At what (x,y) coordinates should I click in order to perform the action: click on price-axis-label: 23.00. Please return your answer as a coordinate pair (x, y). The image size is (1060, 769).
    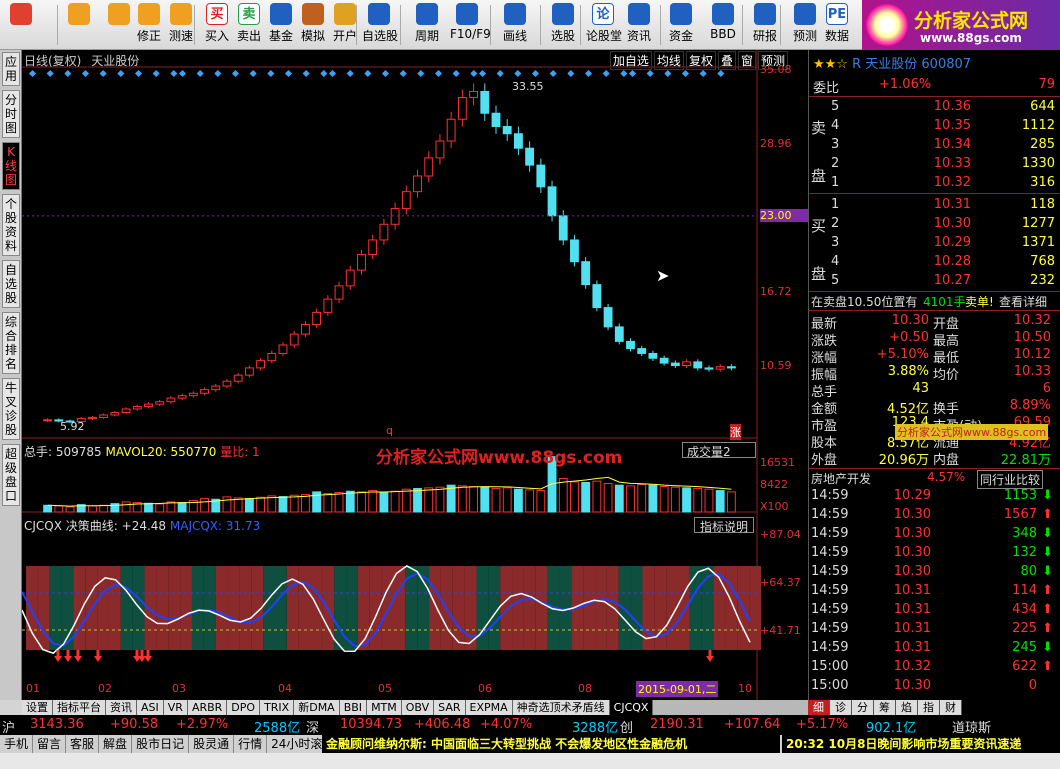
    Looking at the image, I should click on (784, 215).